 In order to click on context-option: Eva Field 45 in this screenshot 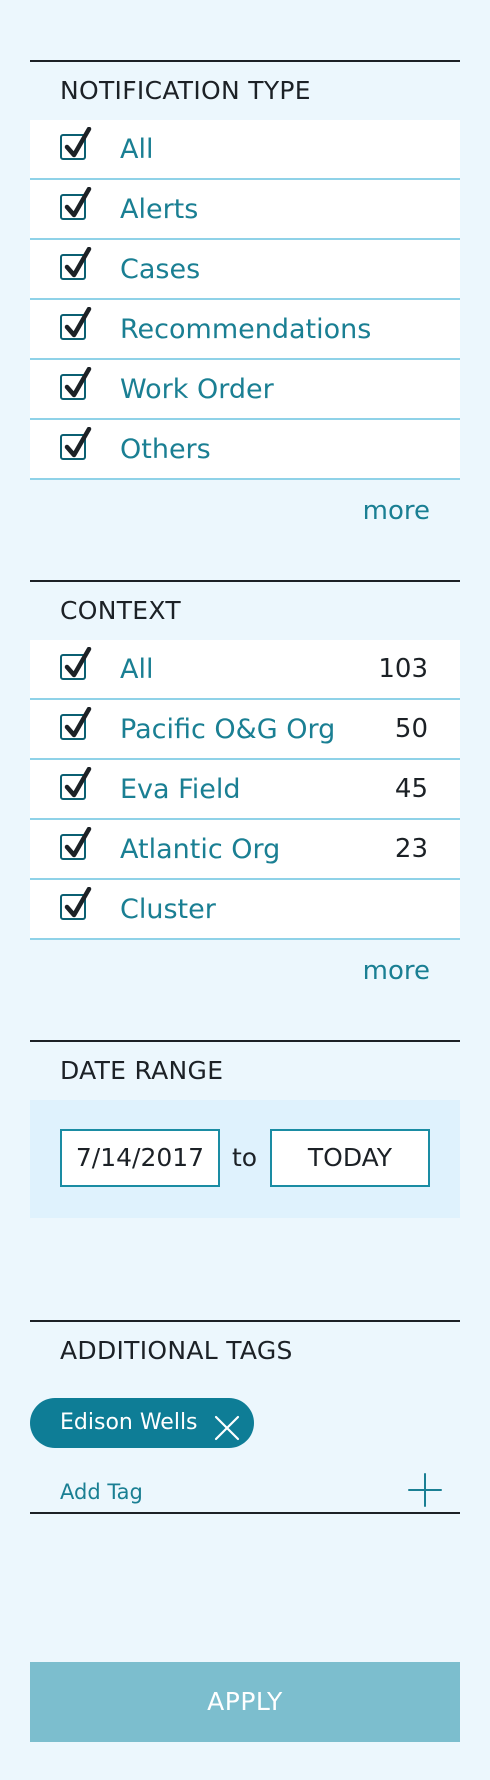, I will do `click(245, 790)`.